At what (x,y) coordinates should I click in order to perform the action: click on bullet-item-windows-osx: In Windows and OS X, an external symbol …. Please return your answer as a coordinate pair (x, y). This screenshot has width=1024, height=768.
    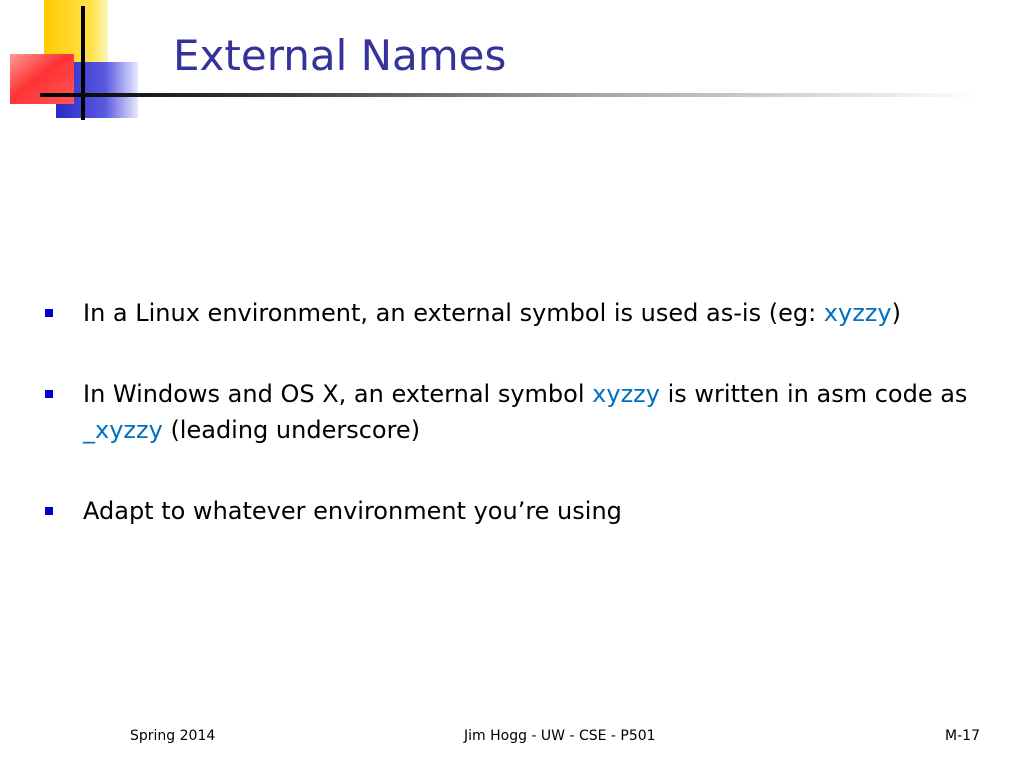
    Looking at the image, I should click on (515, 412).